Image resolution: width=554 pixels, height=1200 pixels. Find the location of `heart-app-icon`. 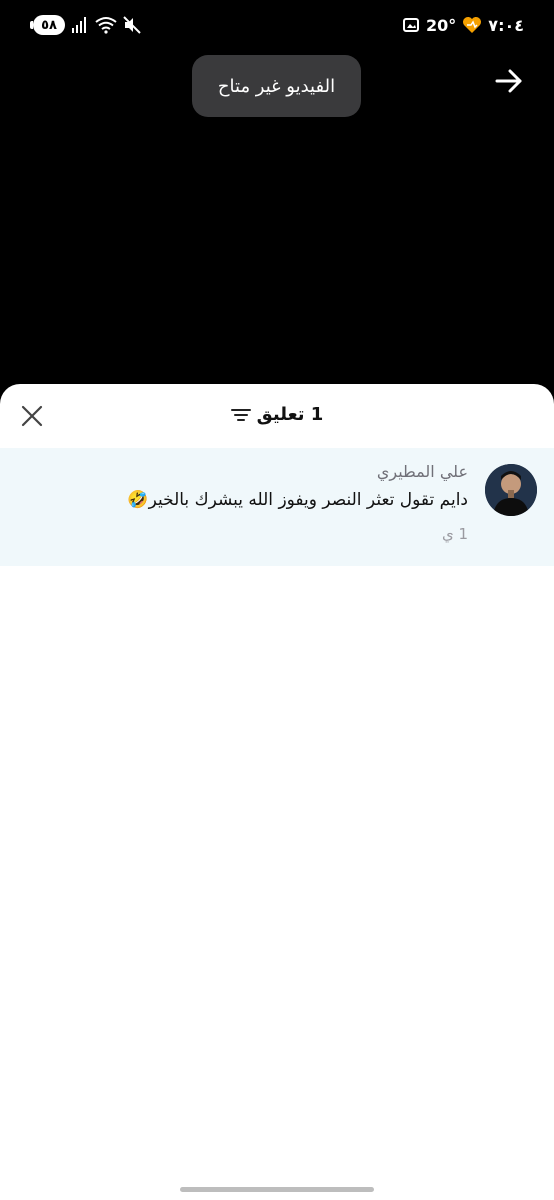

heart-app-icon is located at coordinates (472, 25).